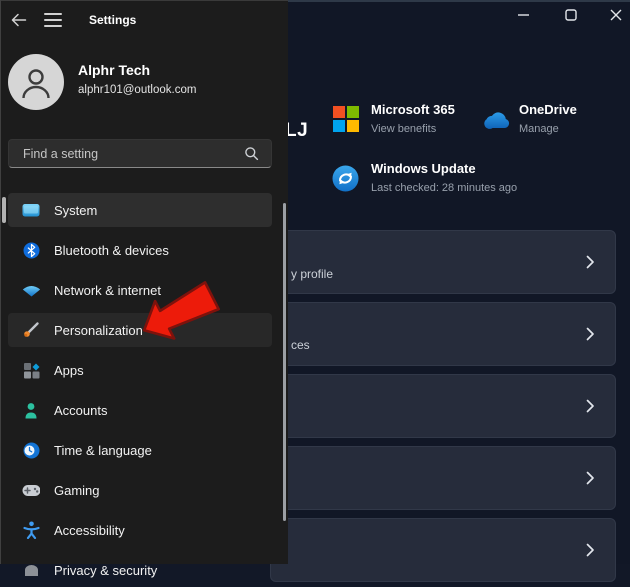 The height and width of the screenshot is (587, 630). I want to click on promo-microsoft-365: Microsoft 365 View benefits, so click(413, 119).